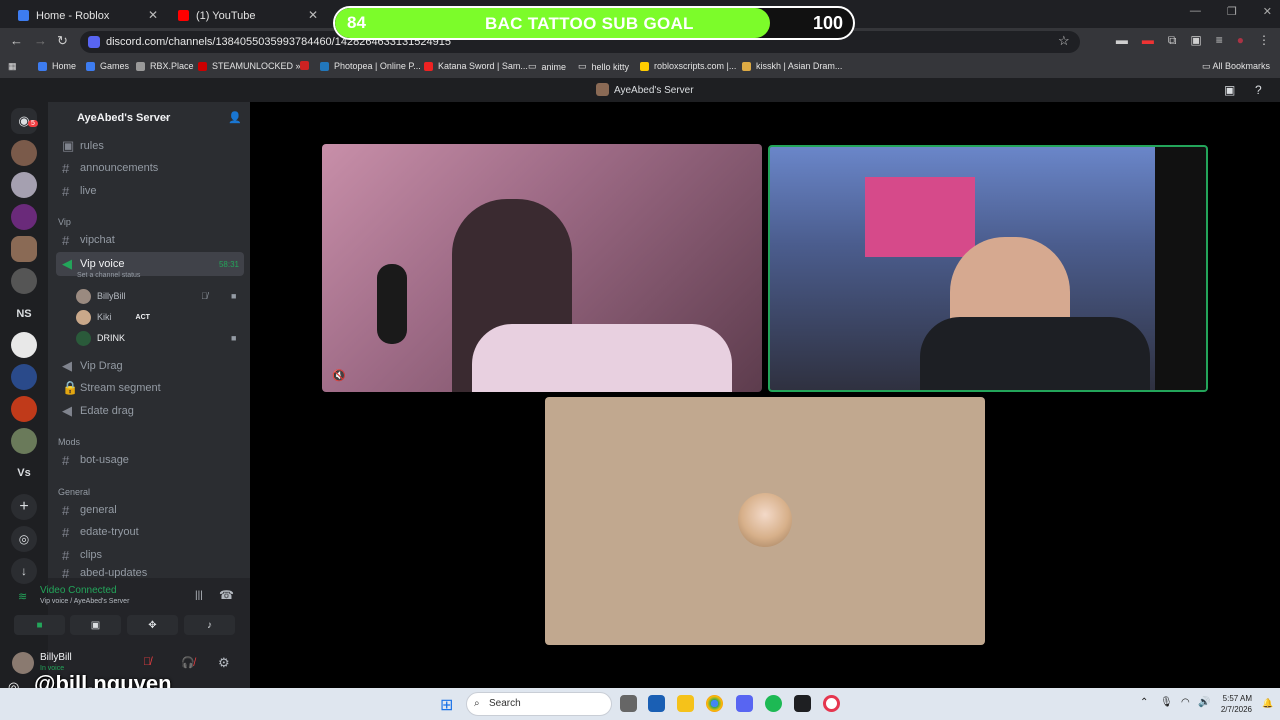 The image size is (1280, 720). What do you see at coordinates (150, 191) in the screenshot?
I see `channel-live: # live` at bounding box center [150, 191].